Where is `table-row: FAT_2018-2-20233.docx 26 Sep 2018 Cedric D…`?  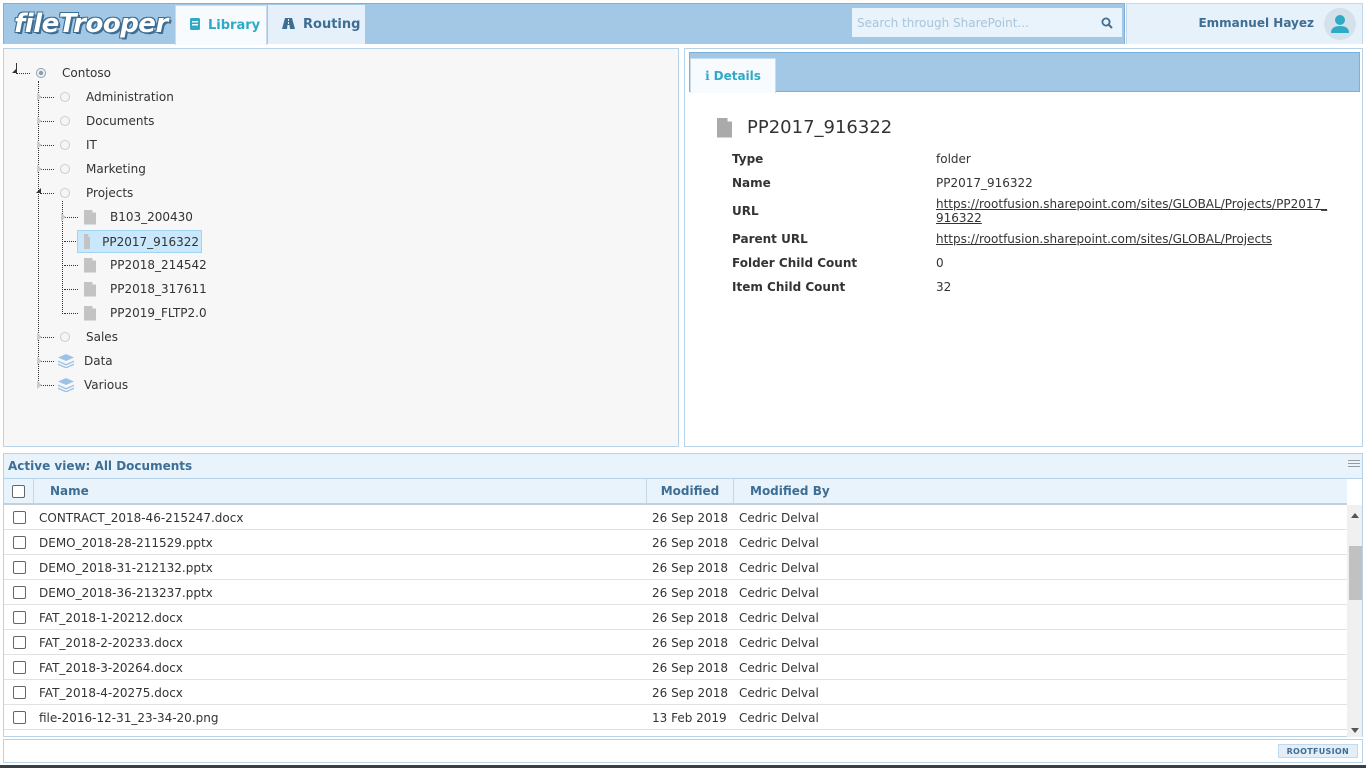
table-row: FAT_2018-2-20233.docx 26 Sep 2018 Cedric D… is located at coordinates (675, 642).